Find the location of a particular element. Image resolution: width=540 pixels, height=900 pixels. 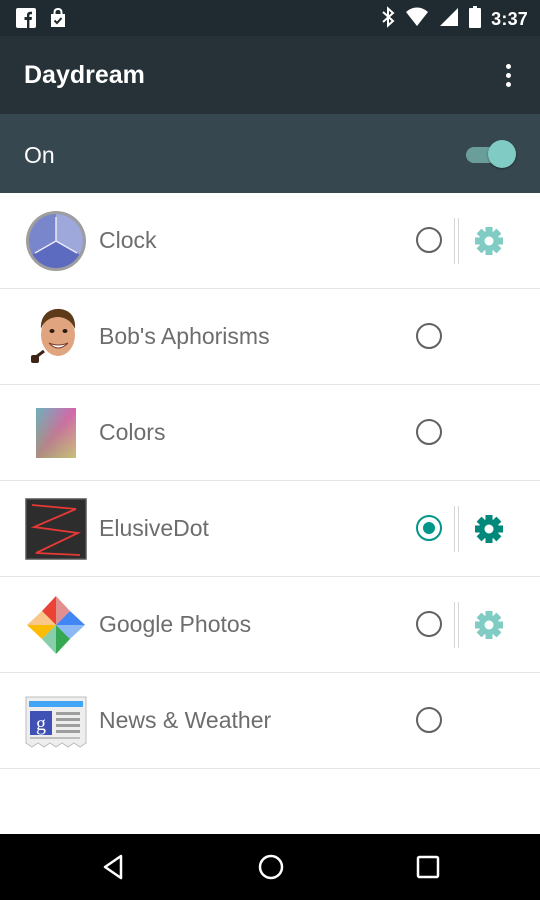

shopping-bag-icon is located at coordinates (58, 20).